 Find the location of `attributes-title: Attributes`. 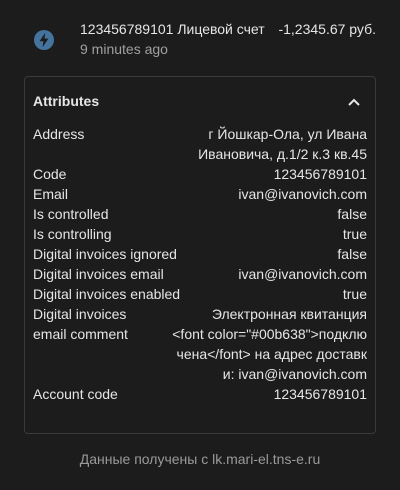

attributes-title: Attributes is located at coordinates (66, 101).